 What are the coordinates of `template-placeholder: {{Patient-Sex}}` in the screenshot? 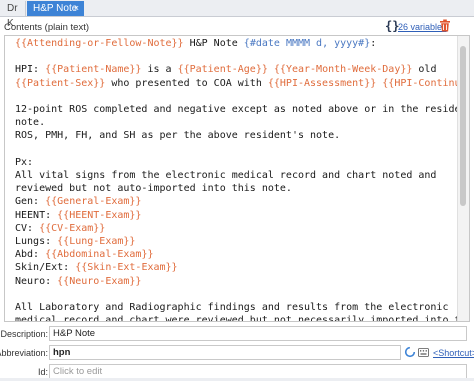 It's located at (60, 83).